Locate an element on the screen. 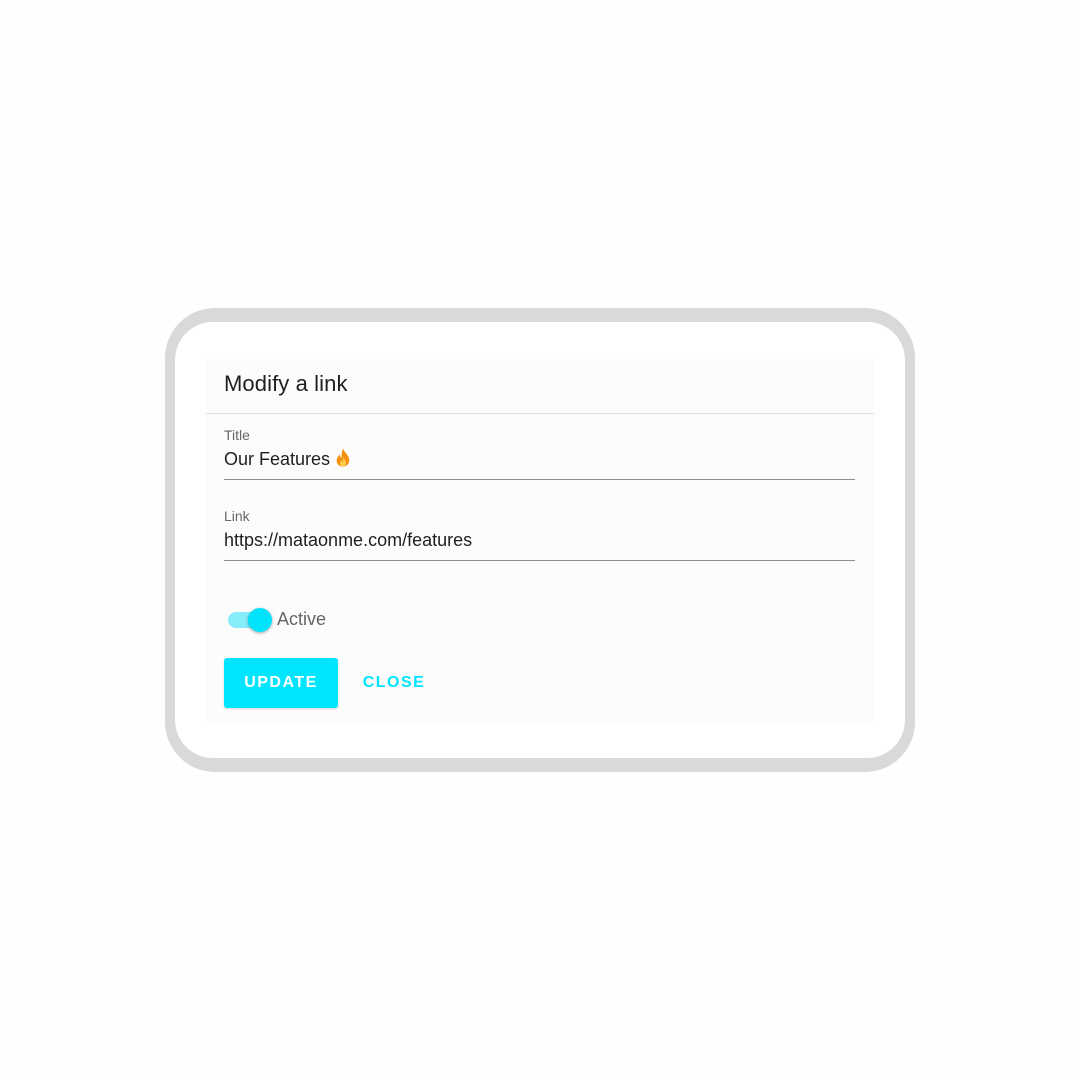  active-toggle-label: Active is located at coordinates (302, 618).